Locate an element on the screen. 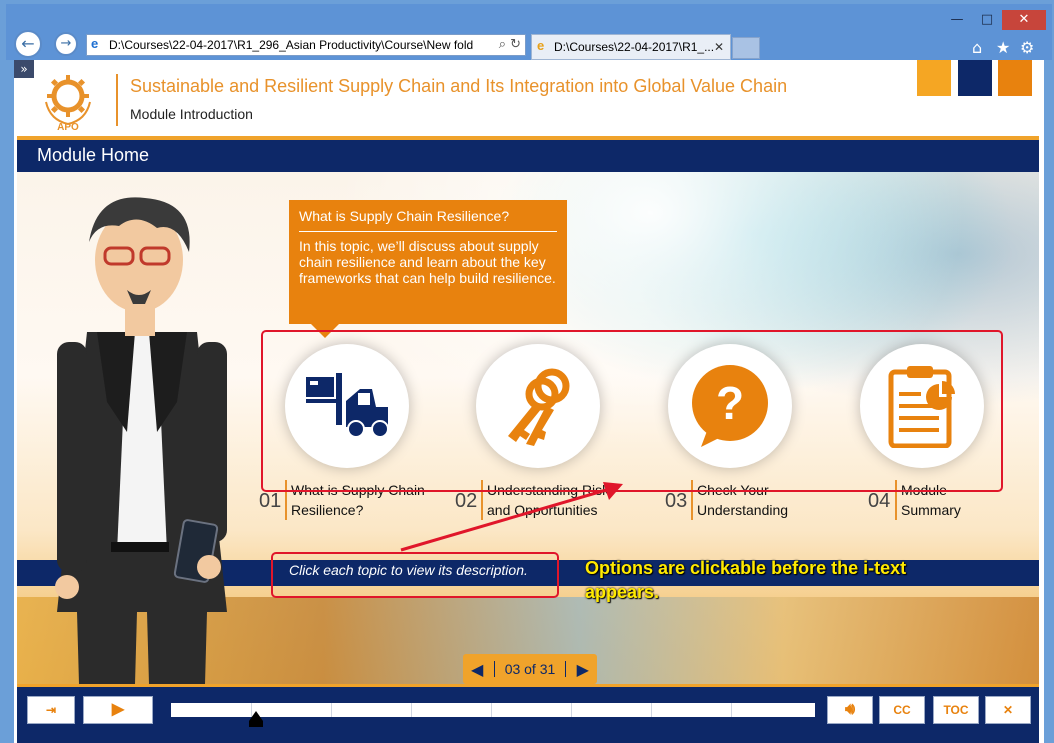 The image size is (1054, 743). progress-thumb-base is located at coordinates (256, 724).